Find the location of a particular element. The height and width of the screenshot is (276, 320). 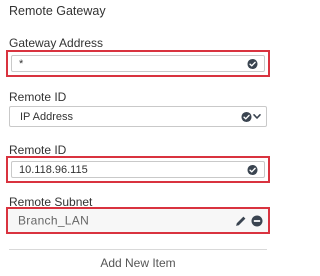

gateway-address-input: * is located at coordinates (138, 63).